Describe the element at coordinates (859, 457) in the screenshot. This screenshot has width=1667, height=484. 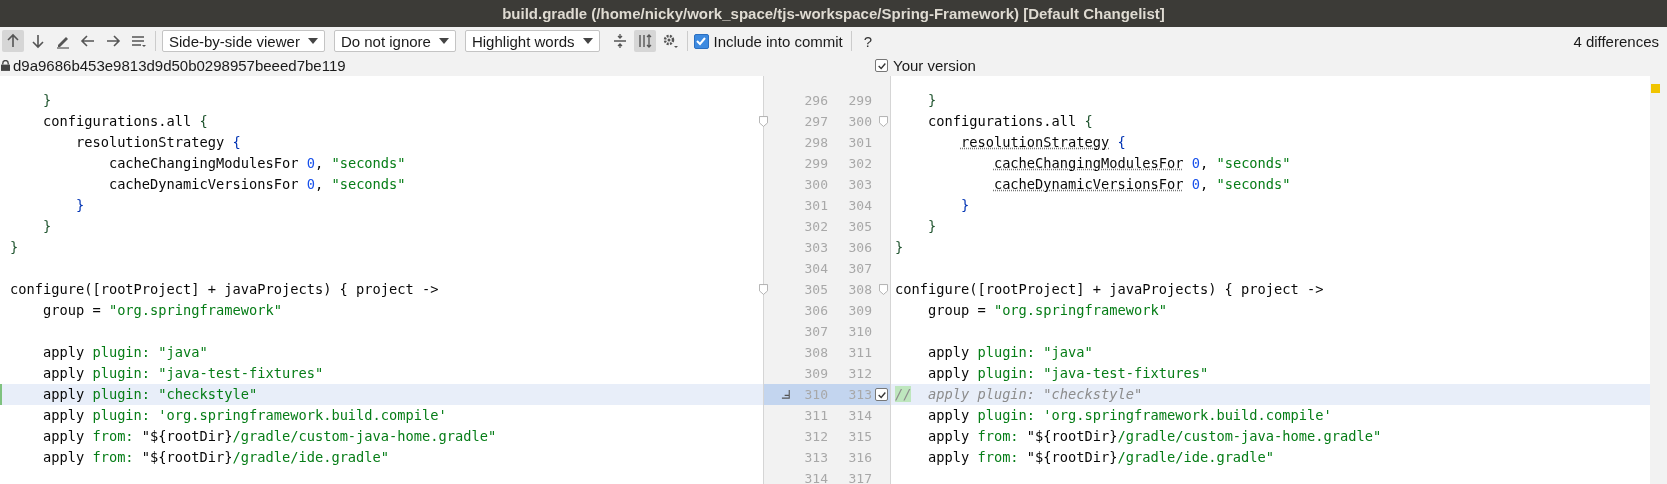
I see `line-number: 316` at that location.